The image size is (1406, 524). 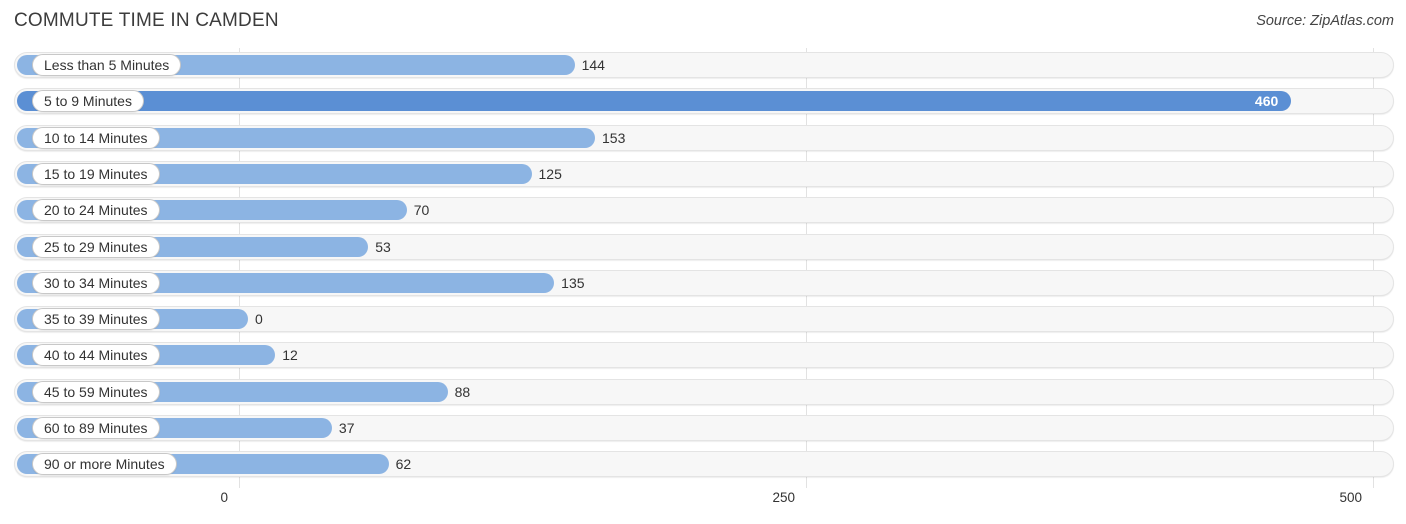 I want to click on bar-fill, so click(x=654, y=101).